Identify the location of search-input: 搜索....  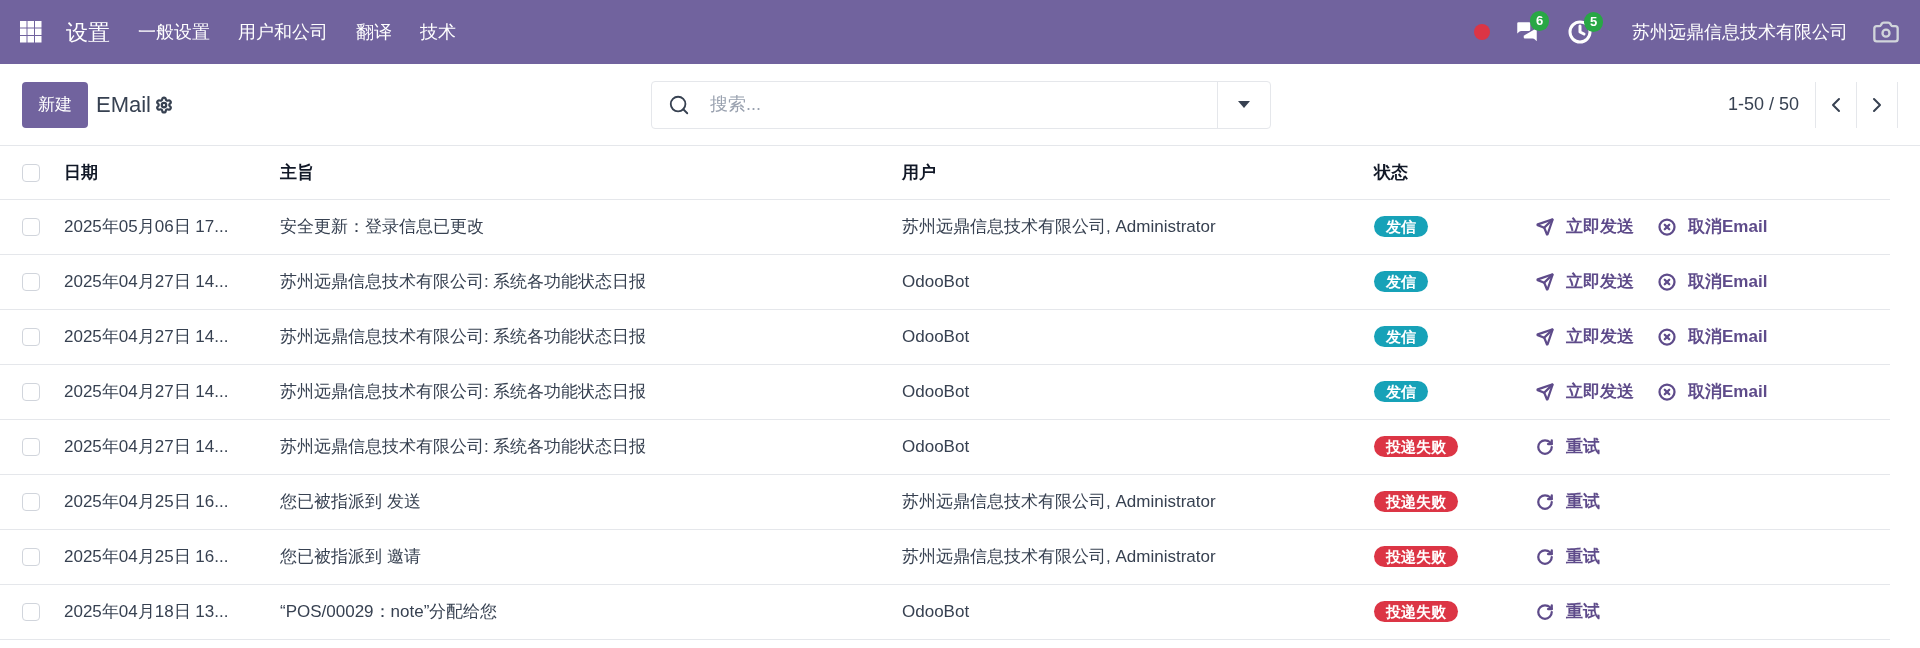
(963, 104).